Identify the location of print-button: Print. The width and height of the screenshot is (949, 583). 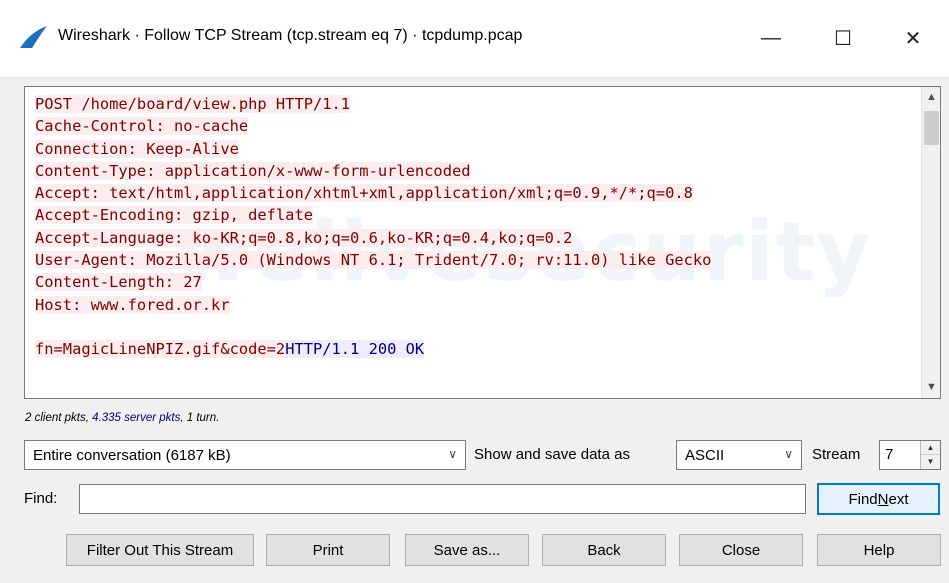
(328, 550).